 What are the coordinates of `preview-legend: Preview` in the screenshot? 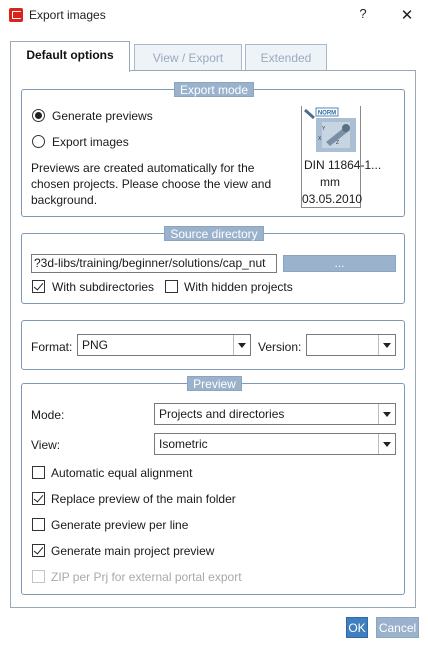 It's located at (214, 383).